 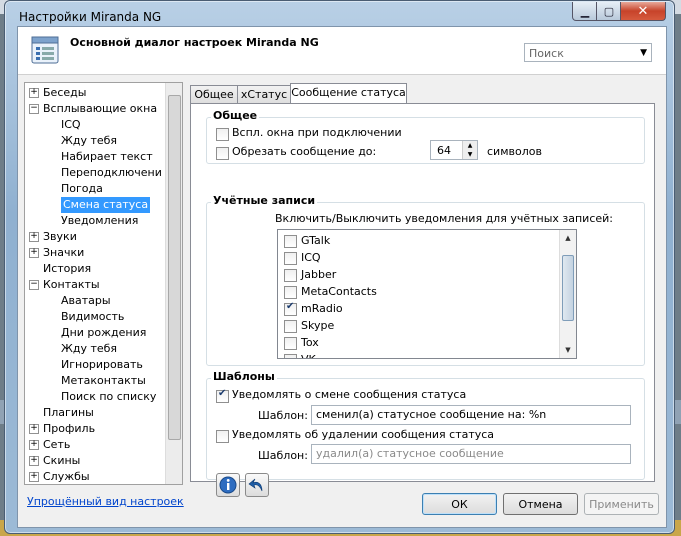 What do you see at coordinates (471, 454) in the screenshot?
I see `remove-template-input: удалил(а) статусное сообщение` at bounding box center [471, 454].